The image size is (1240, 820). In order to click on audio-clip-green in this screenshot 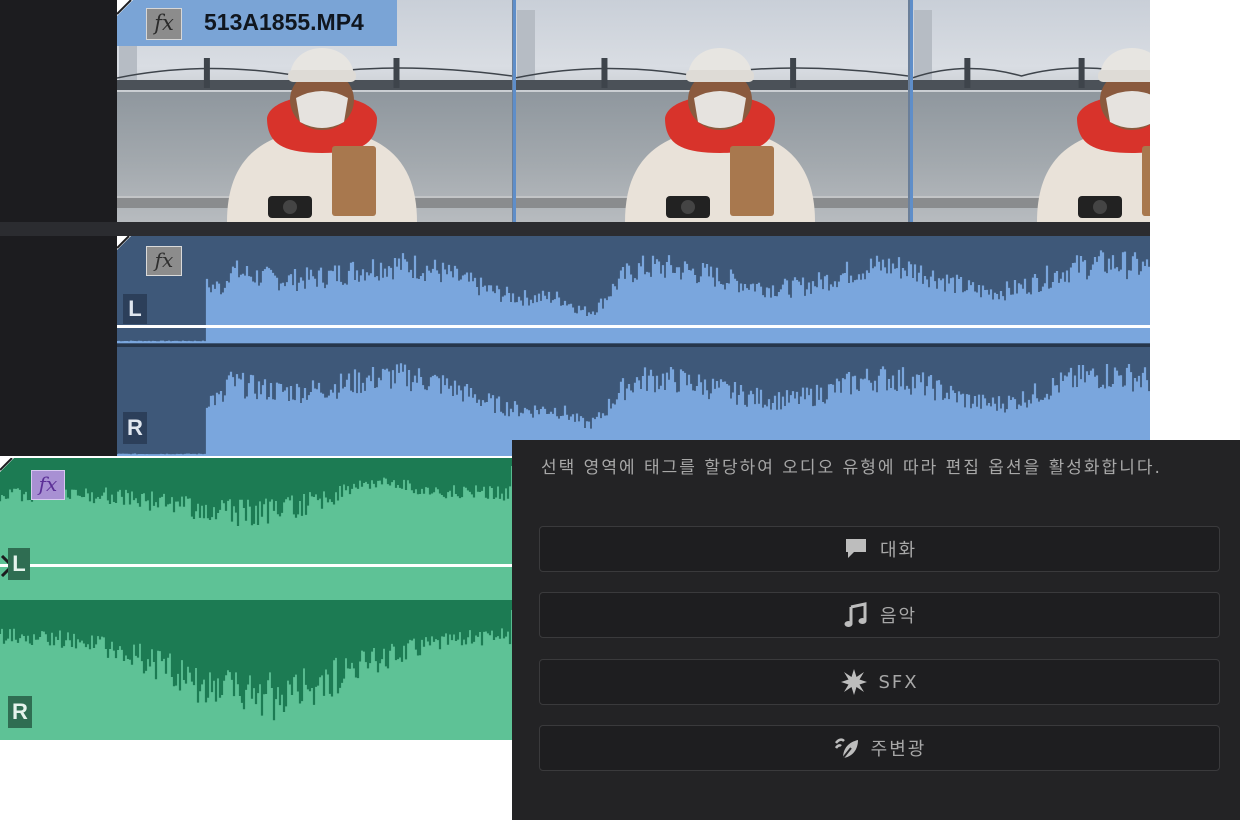, I will do `click(256, 599)`.